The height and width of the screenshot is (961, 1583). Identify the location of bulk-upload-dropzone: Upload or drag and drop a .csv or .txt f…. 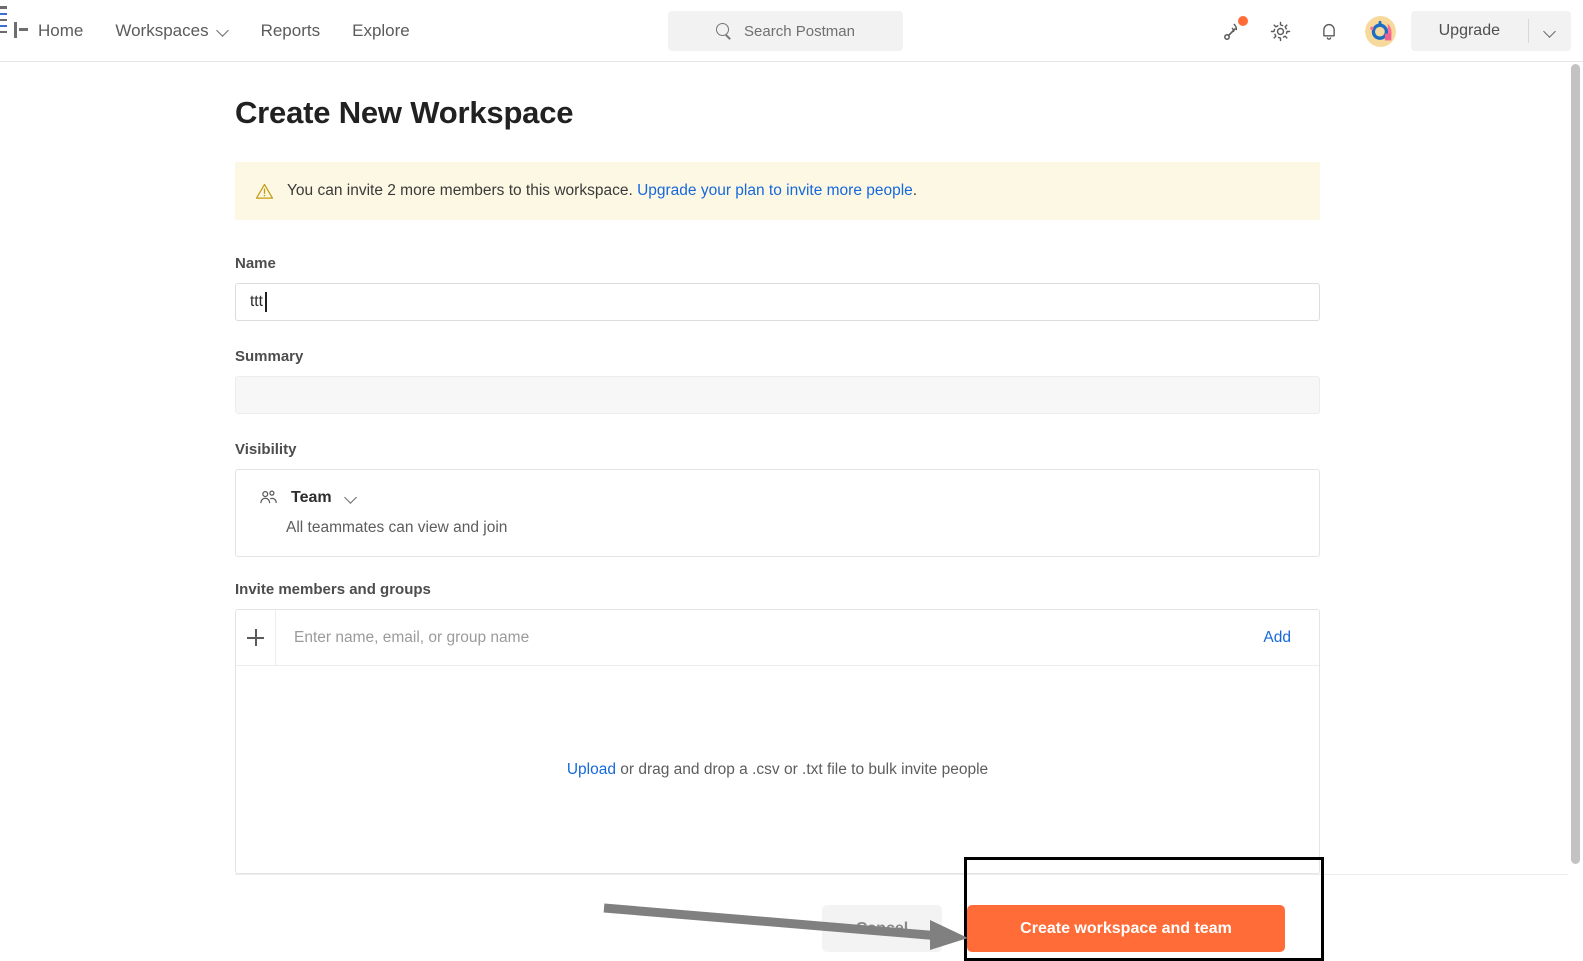
(777, 770).